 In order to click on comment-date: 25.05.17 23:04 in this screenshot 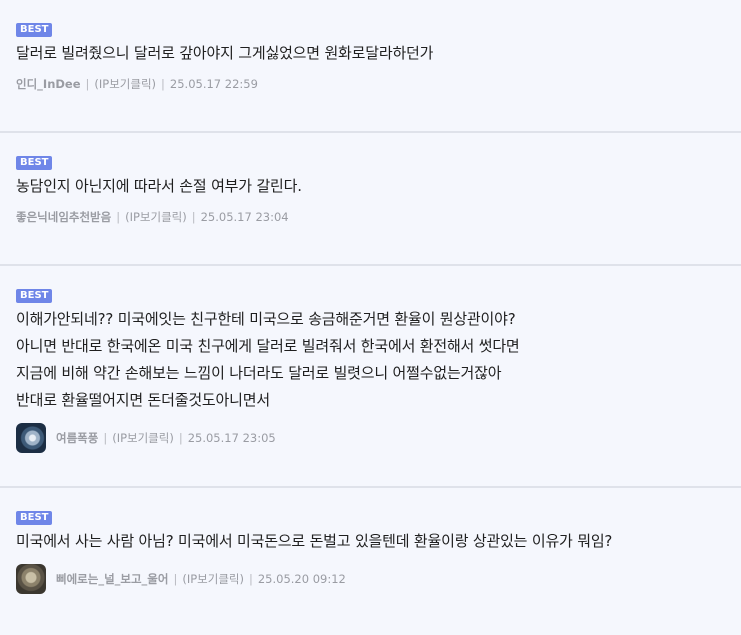, I will do `click(244, 217)`.